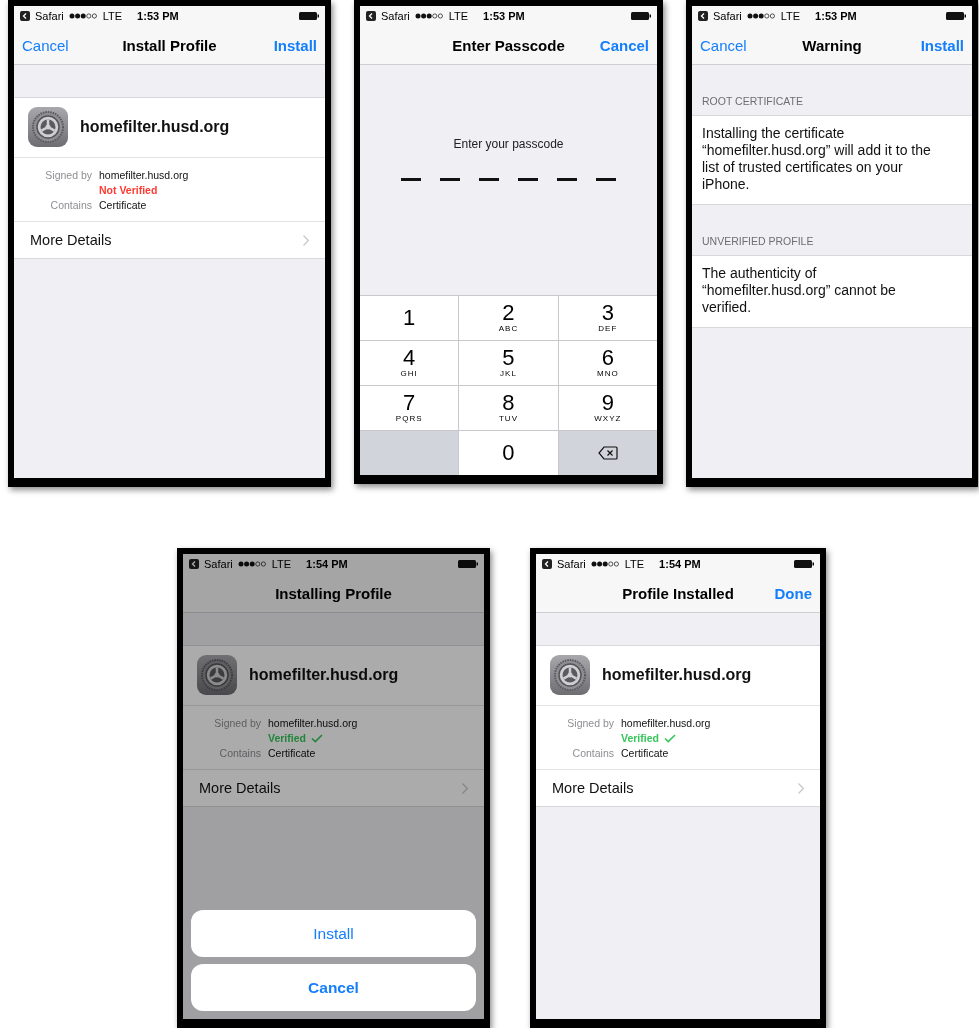  What do you see at coordinates (607, 363) in the screenshot?
I see `keypad-key: 6 MNO` at bounding box center [607, 363].